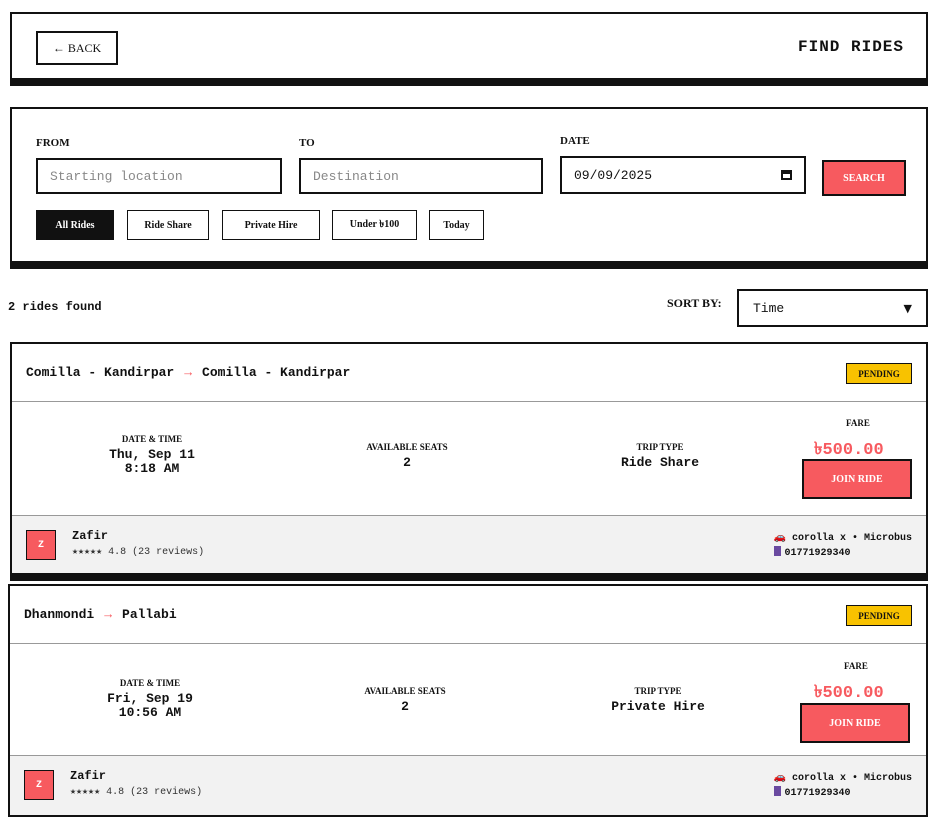 This screenshot has width=928, height=817. What do you see at coordinates (907, 308) in the screenshot?
I see `chevron-down-icon: ▼` at bounding box center [907, 308].